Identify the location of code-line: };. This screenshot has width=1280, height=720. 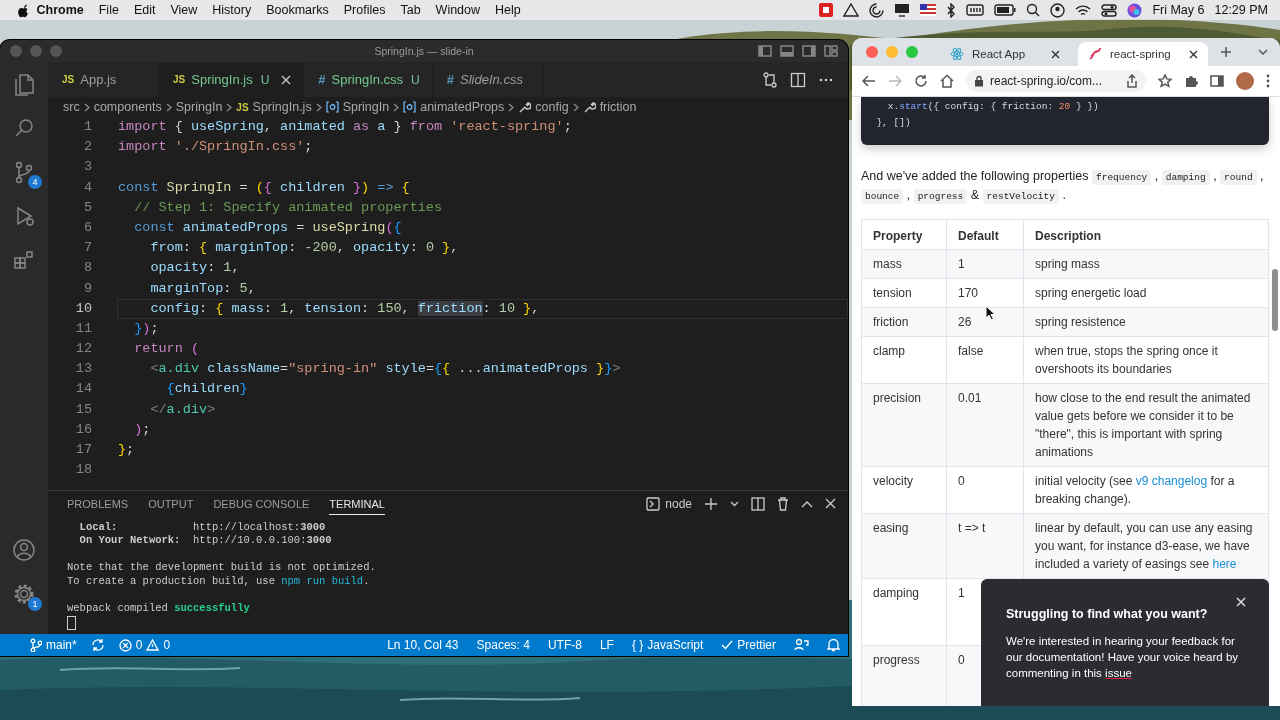
(126, 450).